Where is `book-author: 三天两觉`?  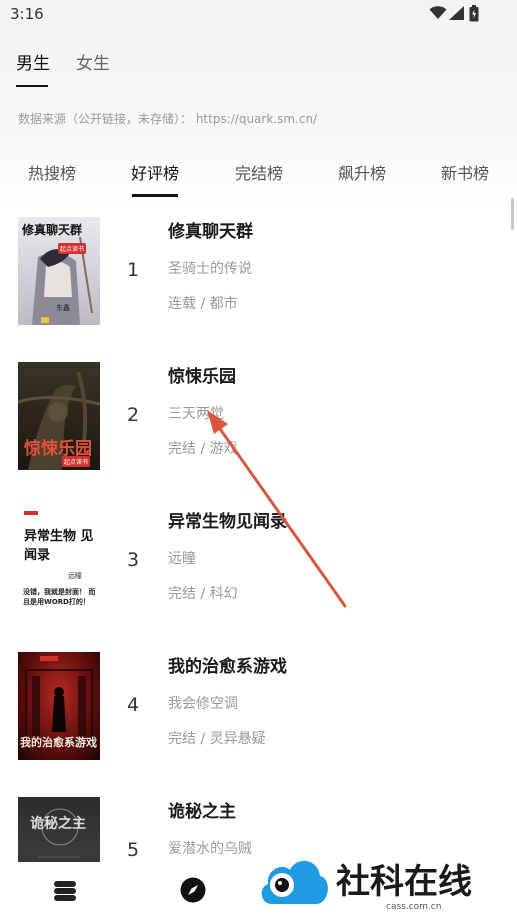 book-author: 三天两觉 is located at coordinates (196, 414).